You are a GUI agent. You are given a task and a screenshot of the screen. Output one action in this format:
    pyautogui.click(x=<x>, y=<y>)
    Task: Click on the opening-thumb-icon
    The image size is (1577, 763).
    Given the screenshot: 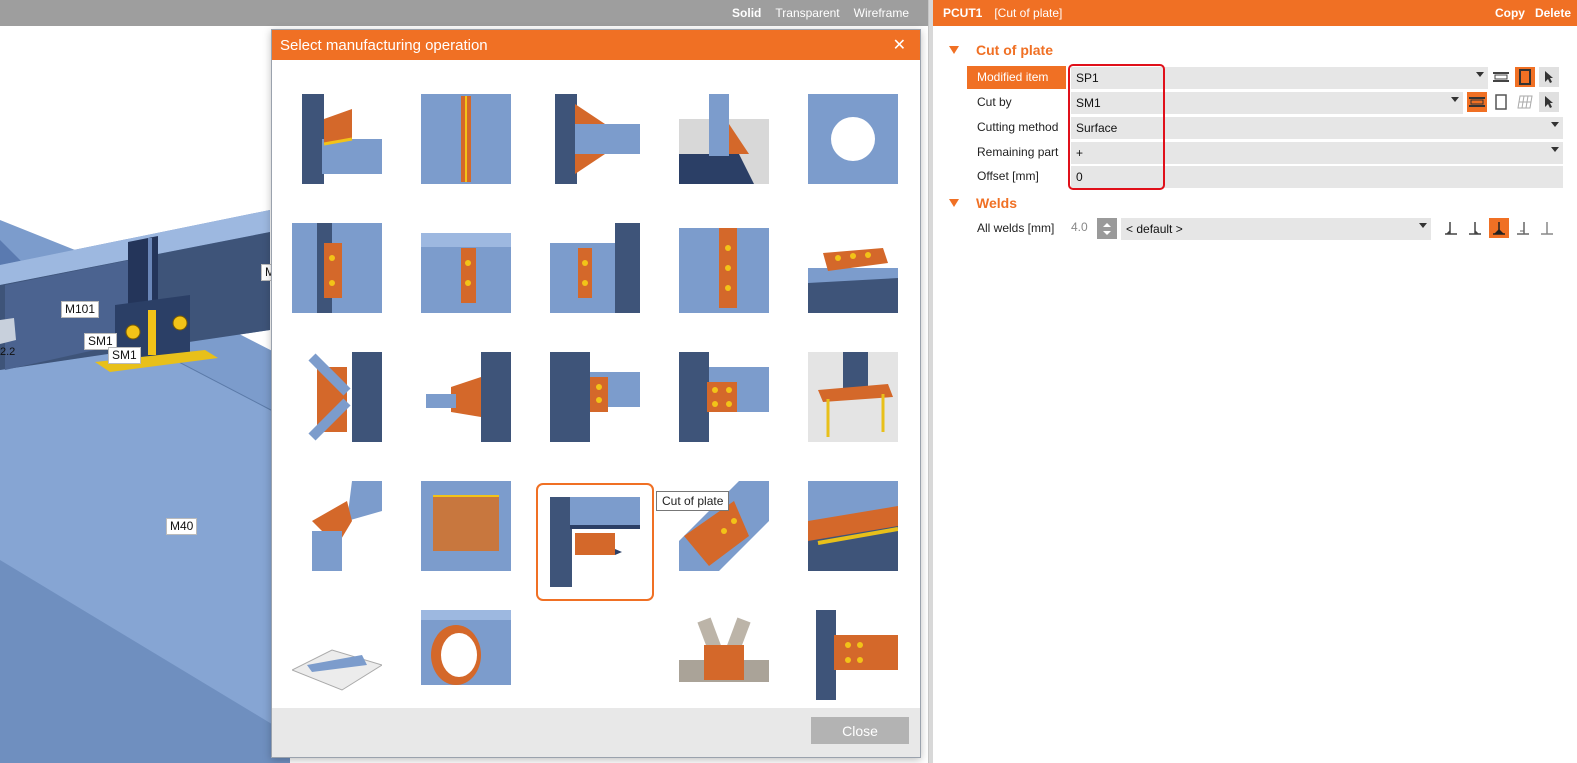 What is the action you would take?
    pyautogui.click(x=853, y=139)
    